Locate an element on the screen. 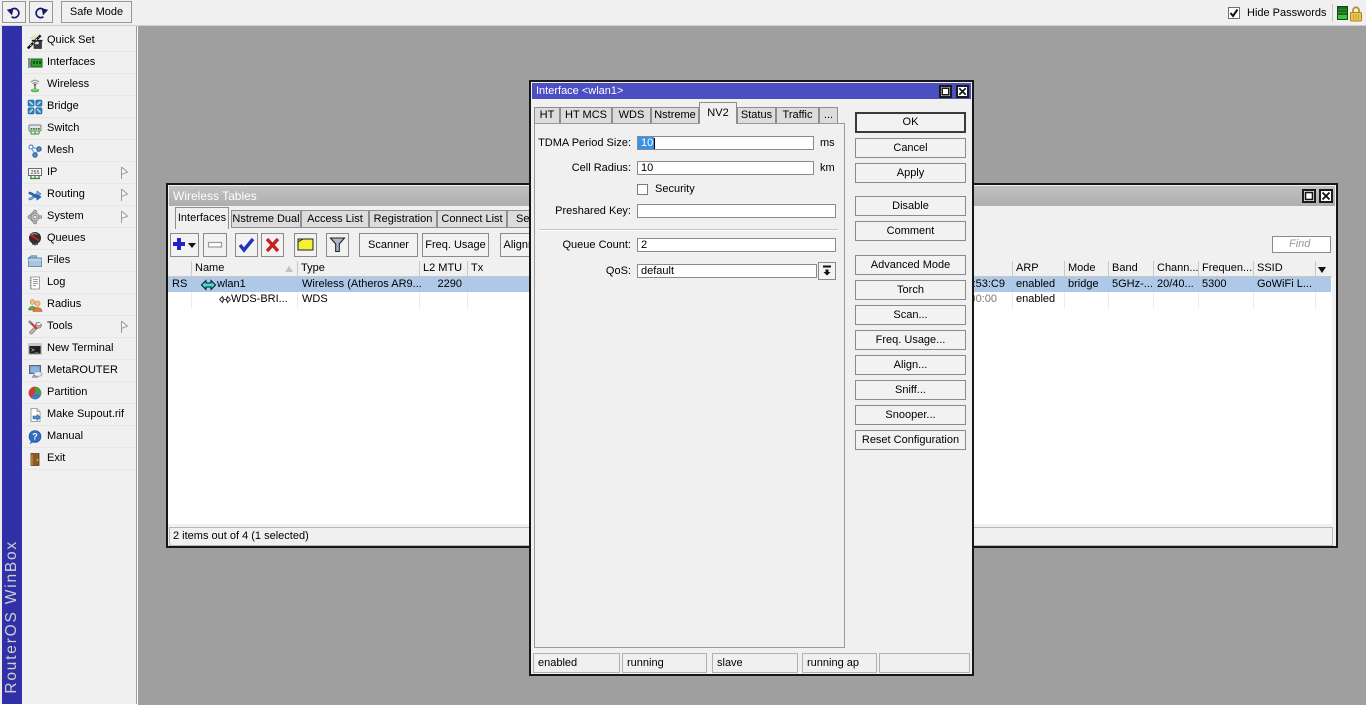  svg-text: 255 is located at coordinates (35, 173).